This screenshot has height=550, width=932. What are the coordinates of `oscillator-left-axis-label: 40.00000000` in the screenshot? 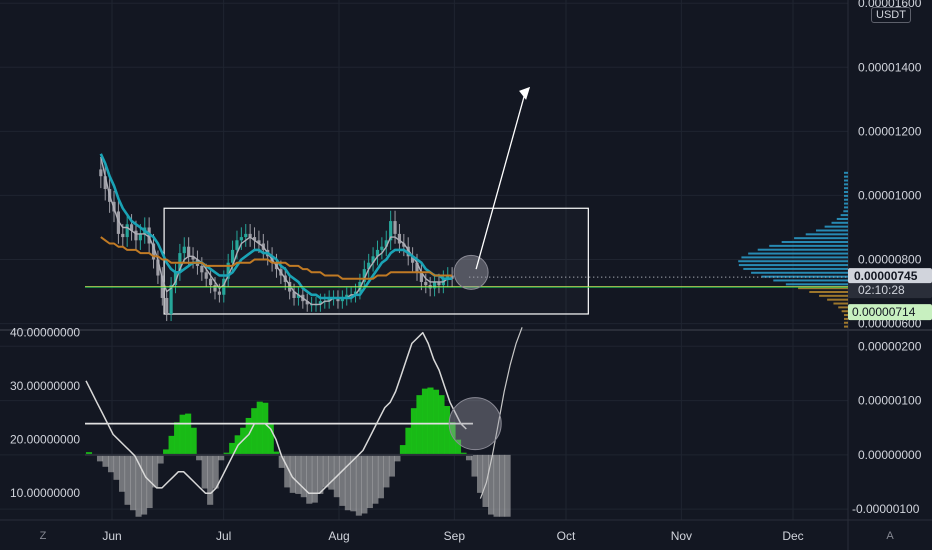 It's located at (45, 333).